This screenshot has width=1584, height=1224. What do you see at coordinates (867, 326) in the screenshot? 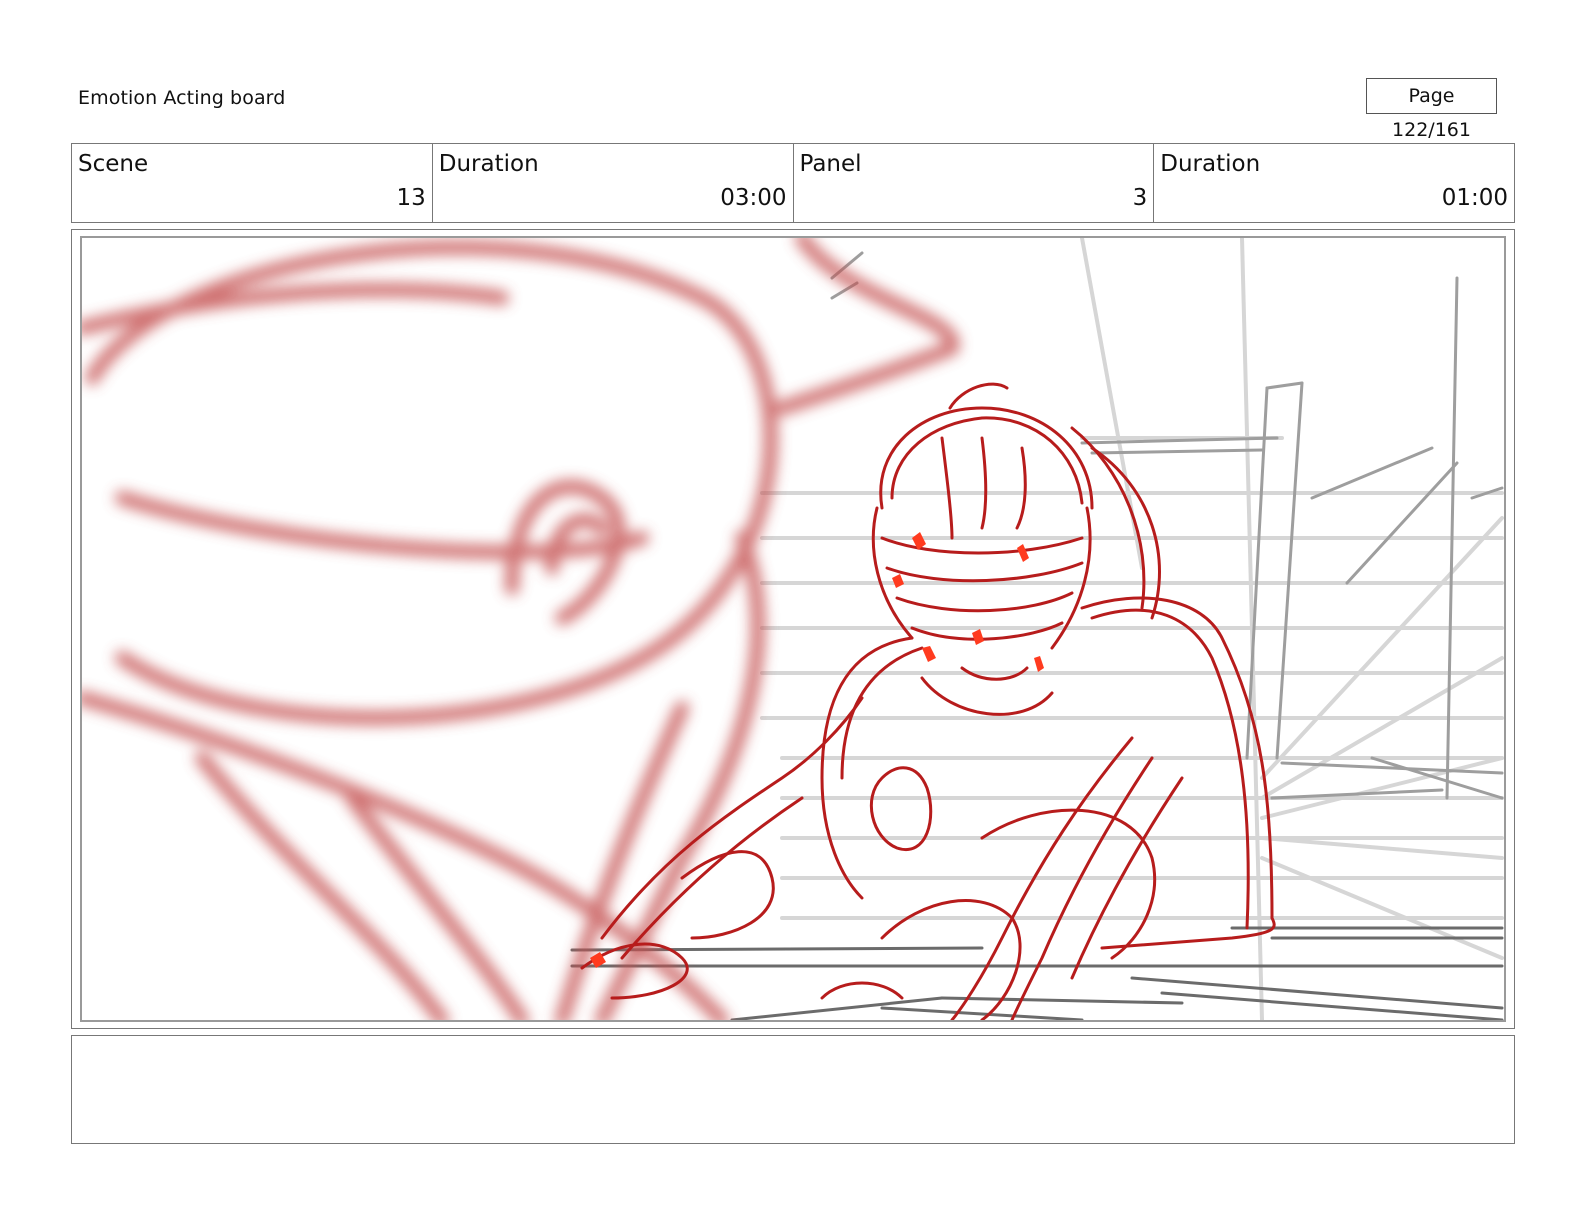
I see `fg-hair-spike` at bounding box center [867, 326].